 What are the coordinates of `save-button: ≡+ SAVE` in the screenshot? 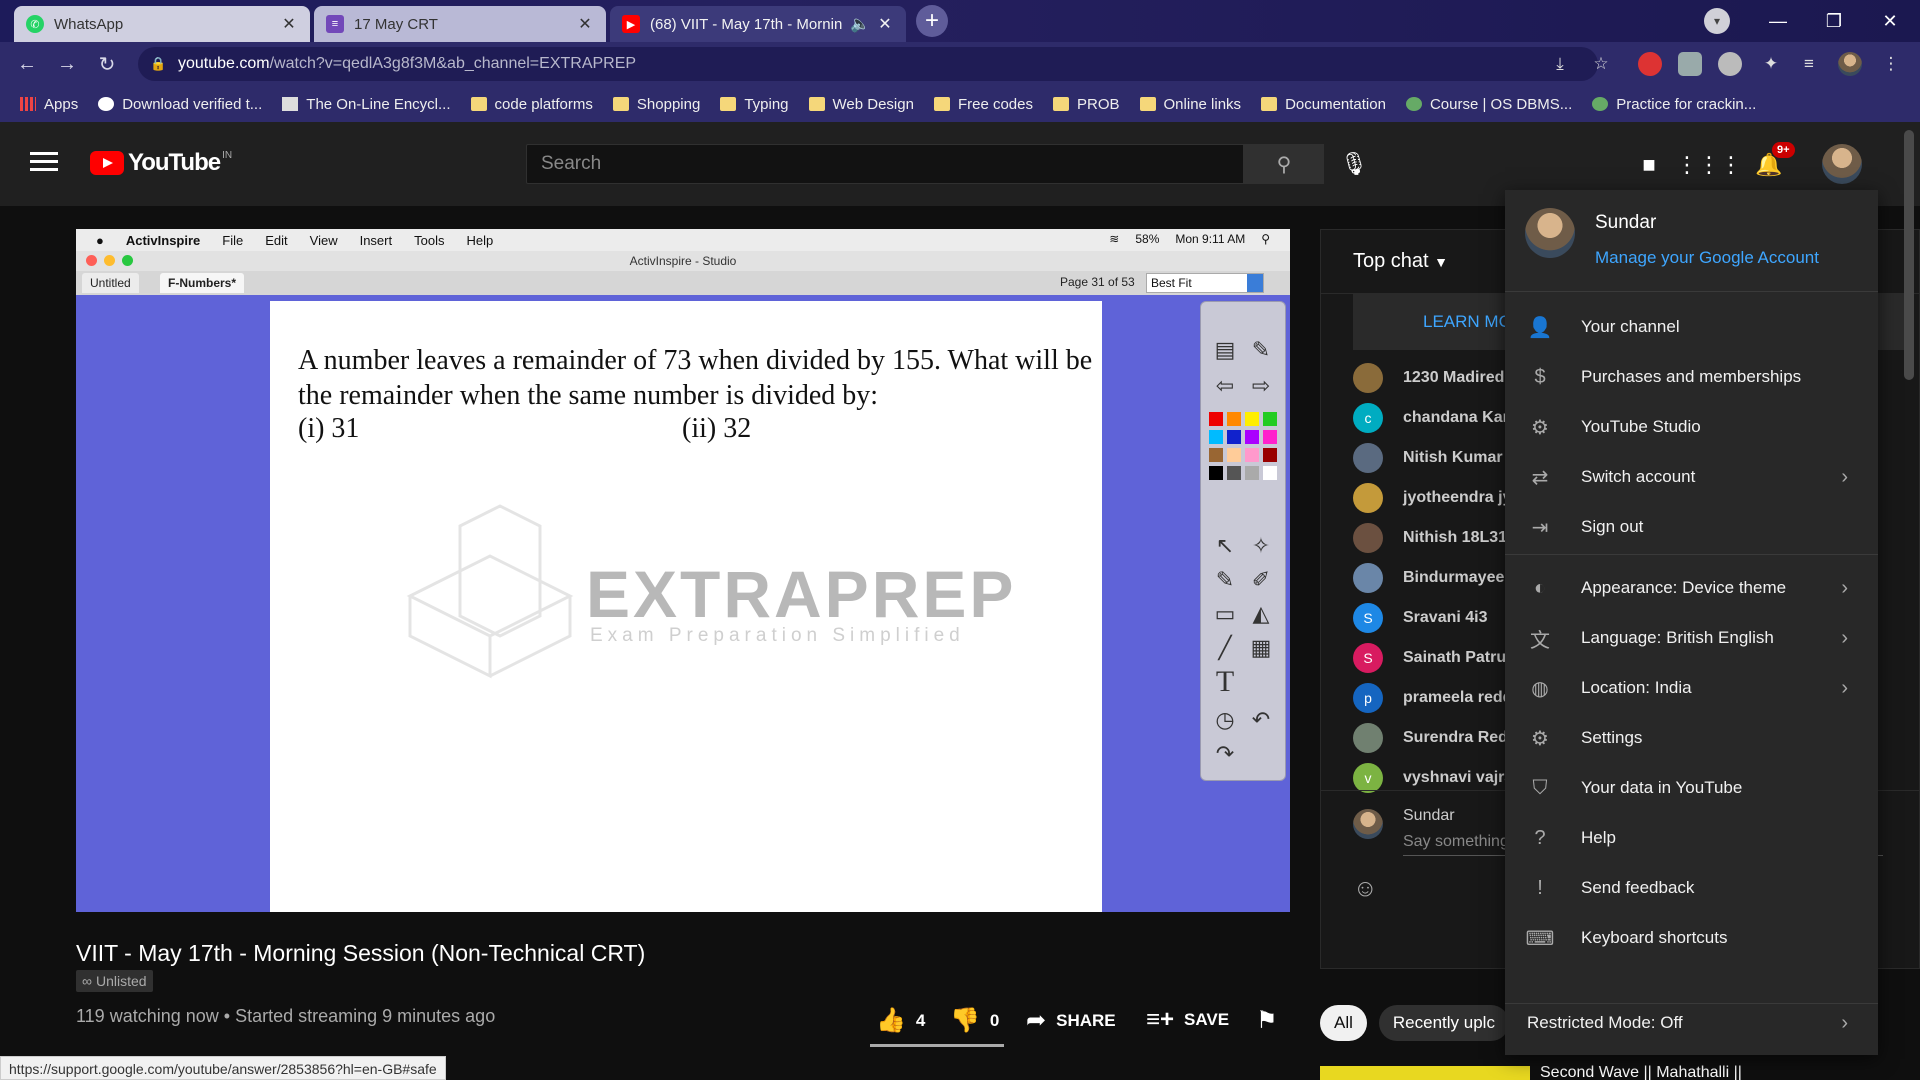 It's located at (1187, 1020).